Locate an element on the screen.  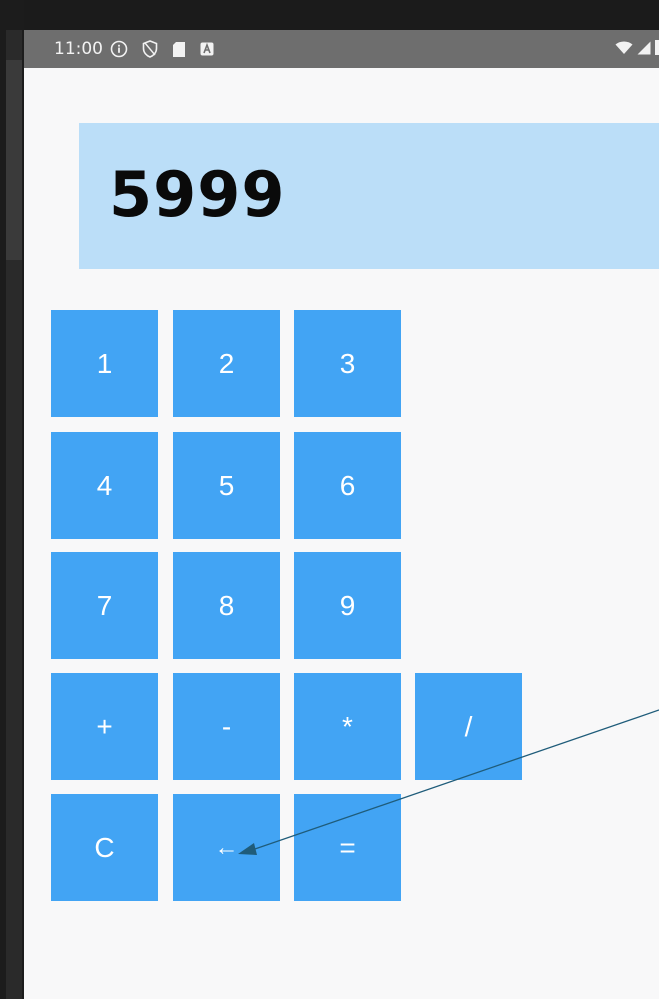
key-divide: / is located at coordinates (468, 726).